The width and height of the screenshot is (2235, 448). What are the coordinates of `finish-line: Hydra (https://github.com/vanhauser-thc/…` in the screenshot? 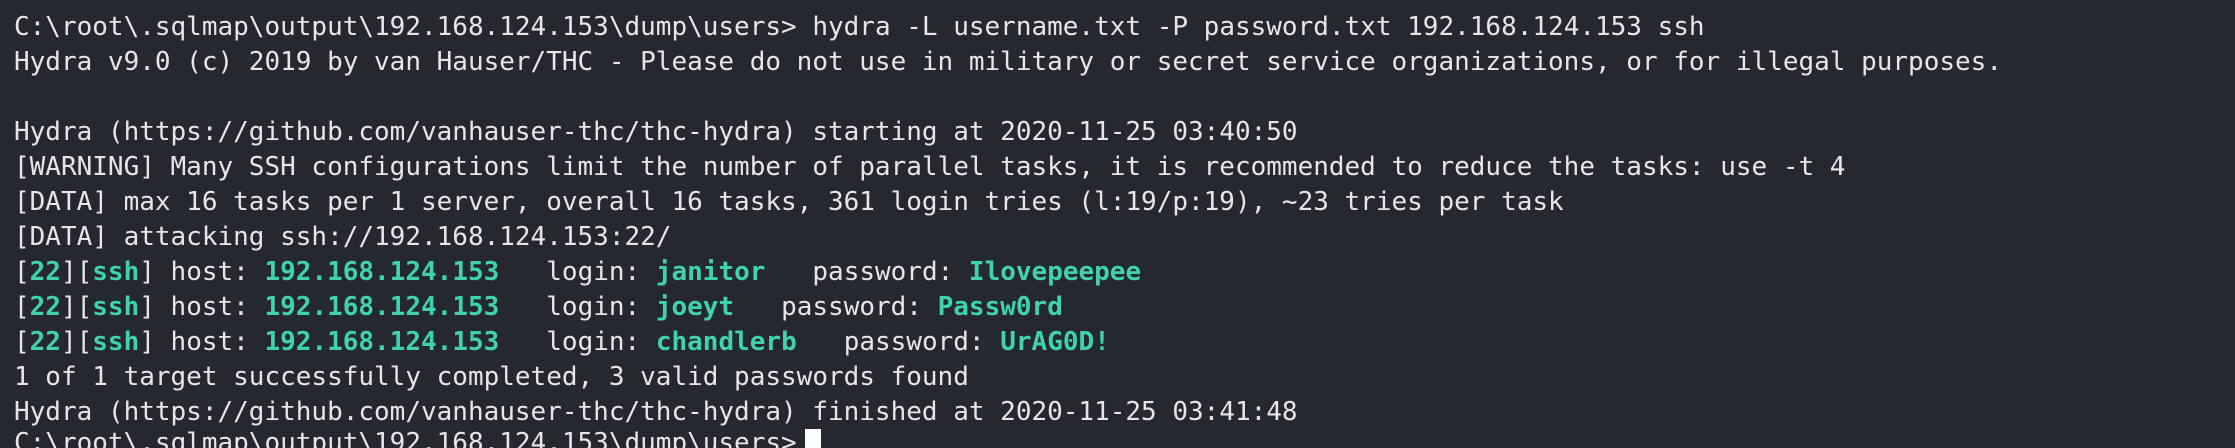 It's located at (656, 412).